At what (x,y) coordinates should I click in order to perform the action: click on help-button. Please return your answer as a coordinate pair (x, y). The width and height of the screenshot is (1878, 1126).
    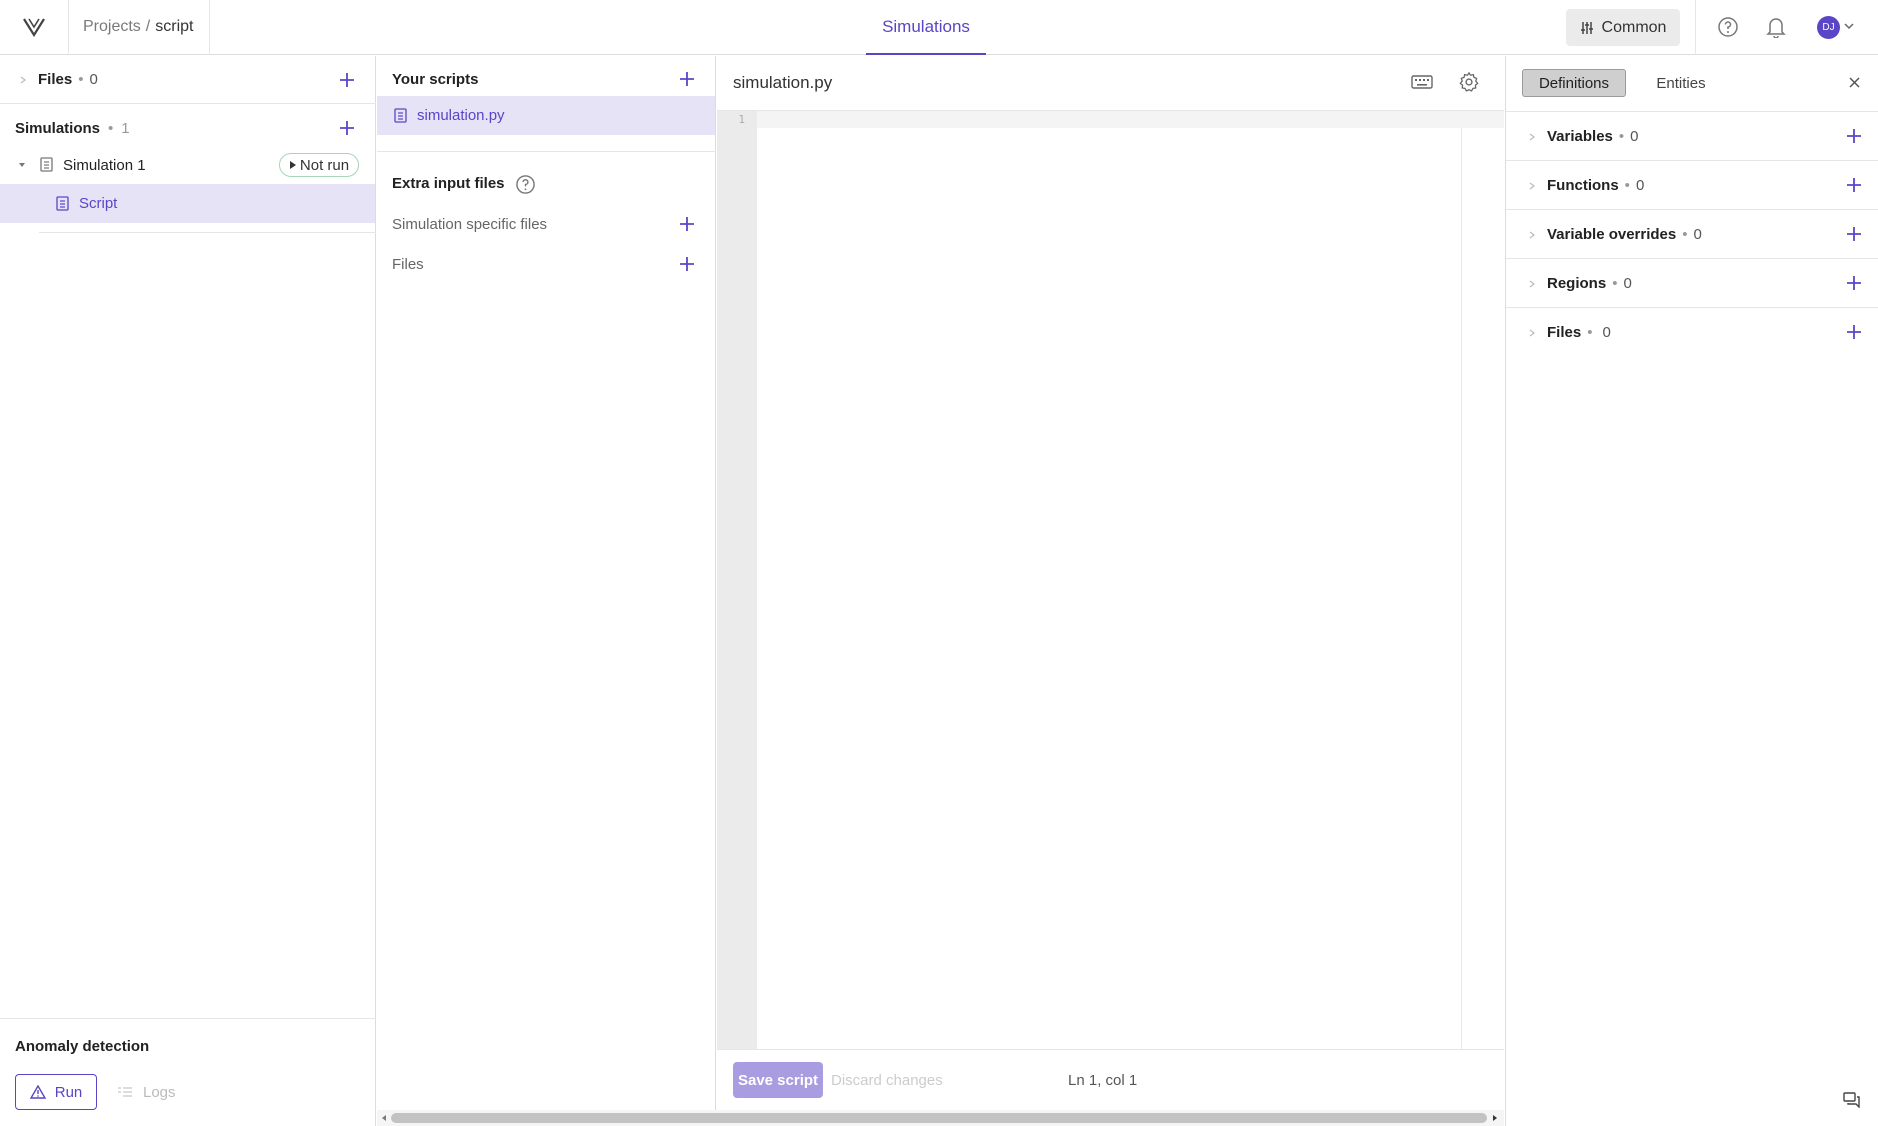
    Looking at the image, I should click on (1728, 27).